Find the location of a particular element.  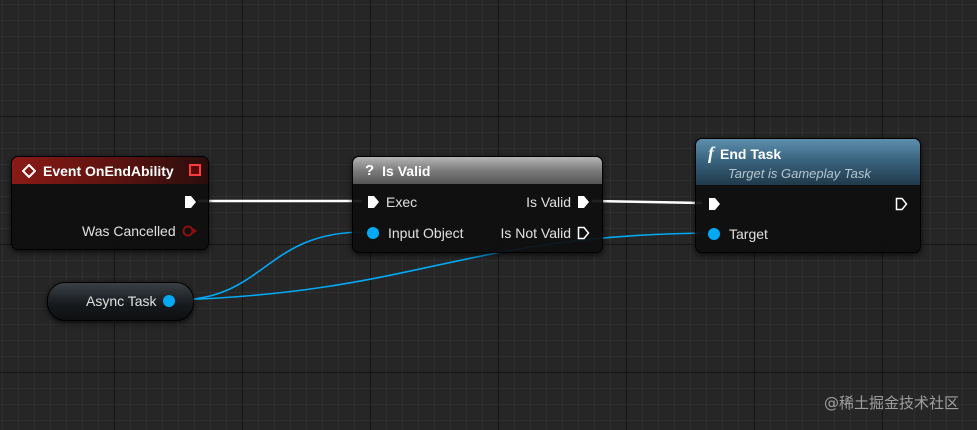

is-valid-out-row: Is Valid is located at coordinates (558, 202).